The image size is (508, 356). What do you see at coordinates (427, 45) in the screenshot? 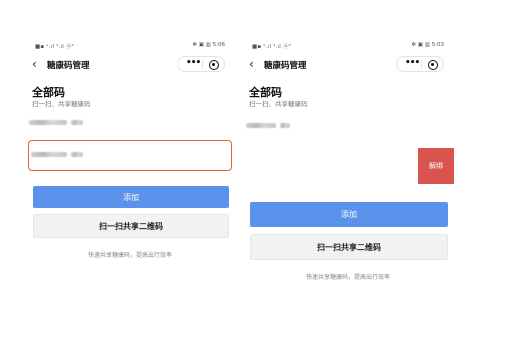
I see `status-time: ✻ ▣ ▥ 5:03` at bounding box center [427, 45].